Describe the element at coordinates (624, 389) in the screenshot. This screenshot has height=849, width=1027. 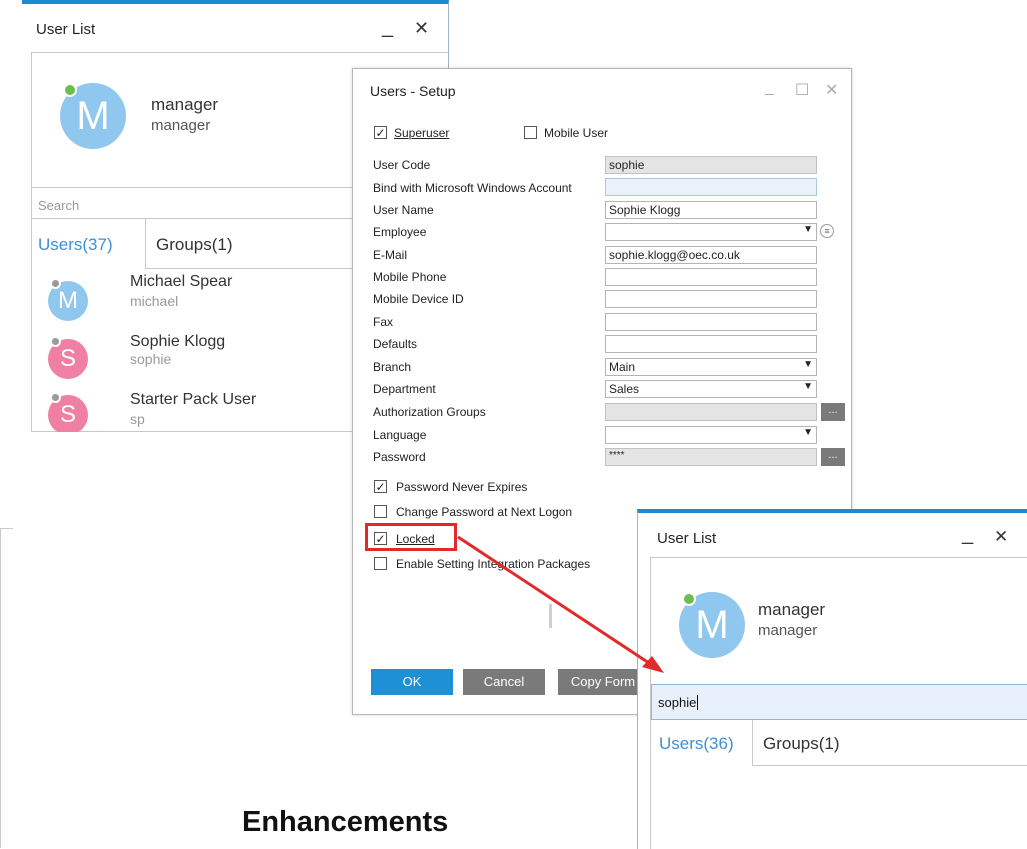
I see `department-value: Sales` at that location.